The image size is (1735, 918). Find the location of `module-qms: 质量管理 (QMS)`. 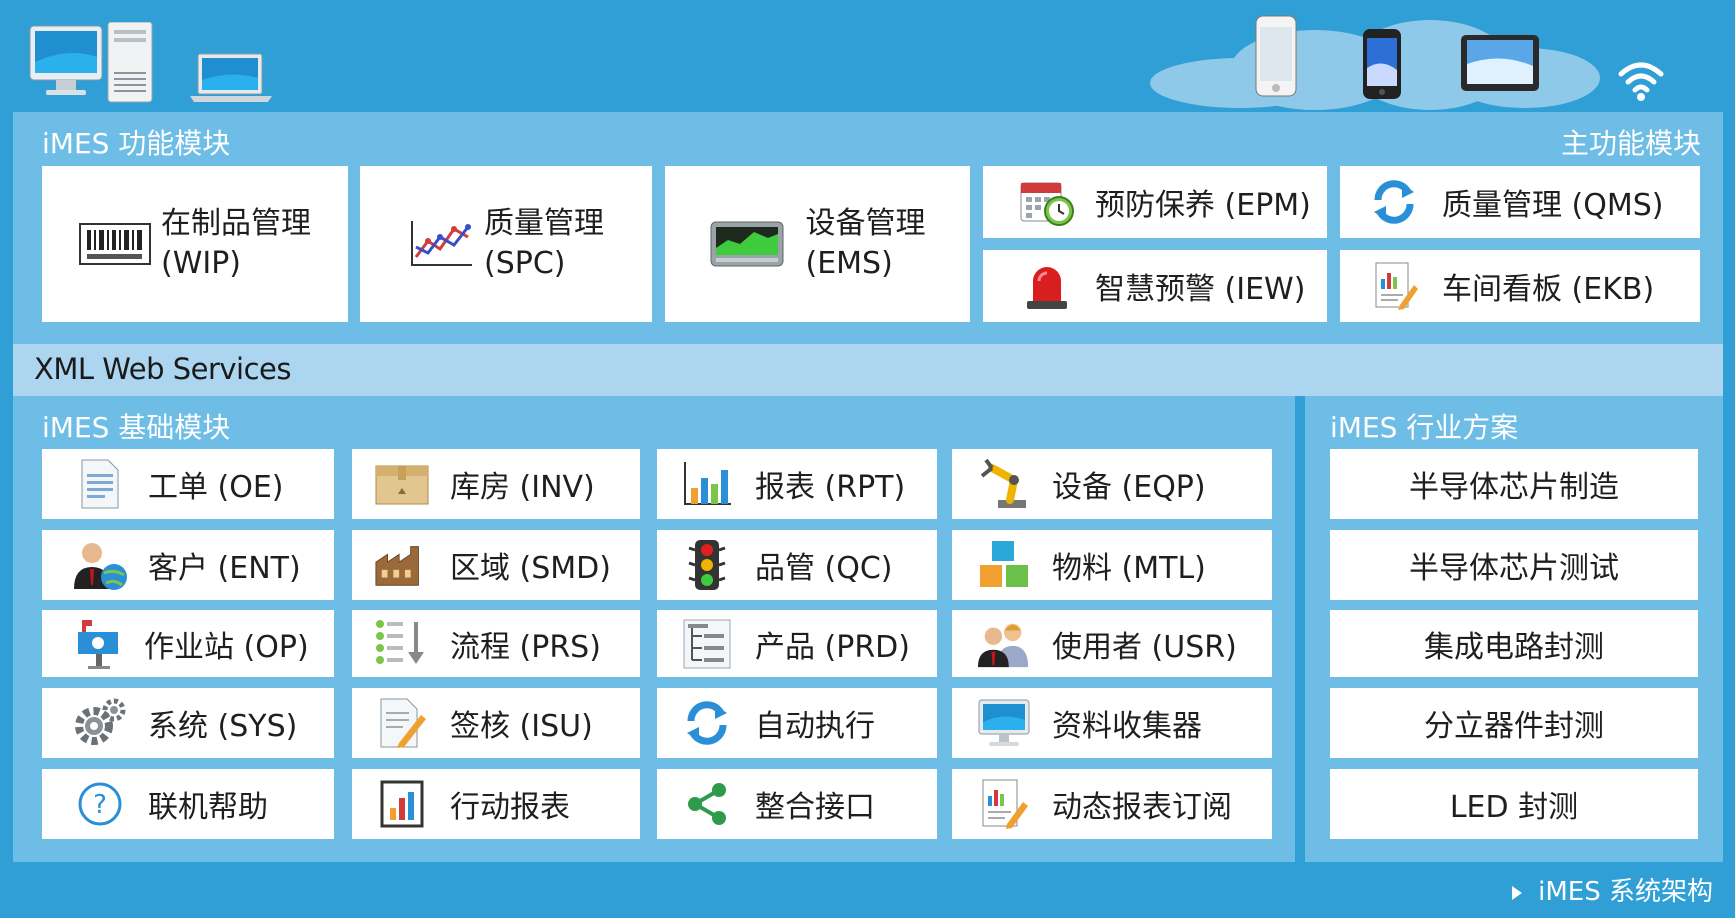

module-qms: 质量管理 (QMS) is located at coordinates (1520, 202).